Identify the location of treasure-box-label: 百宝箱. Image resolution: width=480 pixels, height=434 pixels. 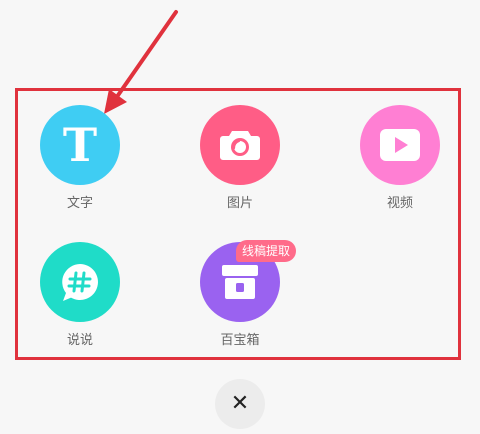
(240, 340).